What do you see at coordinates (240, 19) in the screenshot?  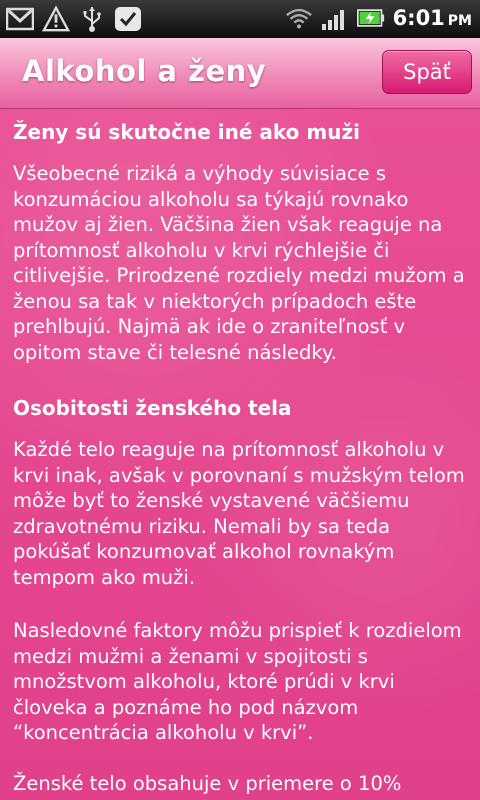 I see `status-bar: 6:01 PM` at bounding box center [240, 19].